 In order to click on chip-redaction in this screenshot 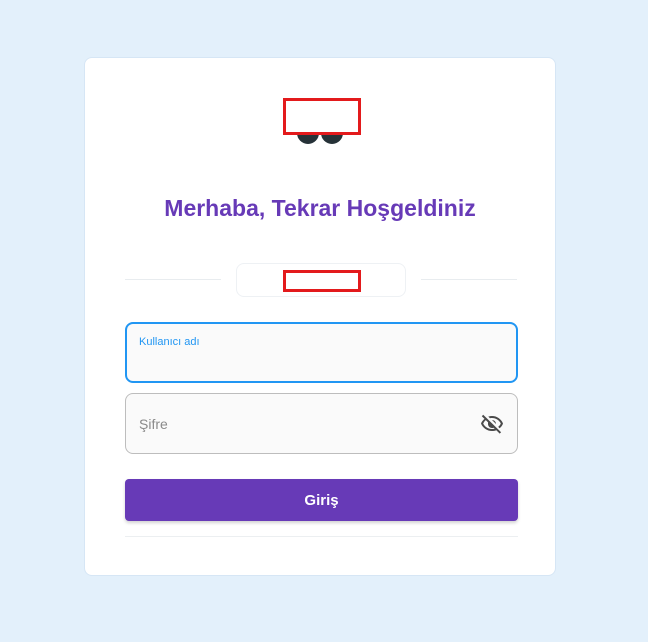, I will do `click(322, 281)`.